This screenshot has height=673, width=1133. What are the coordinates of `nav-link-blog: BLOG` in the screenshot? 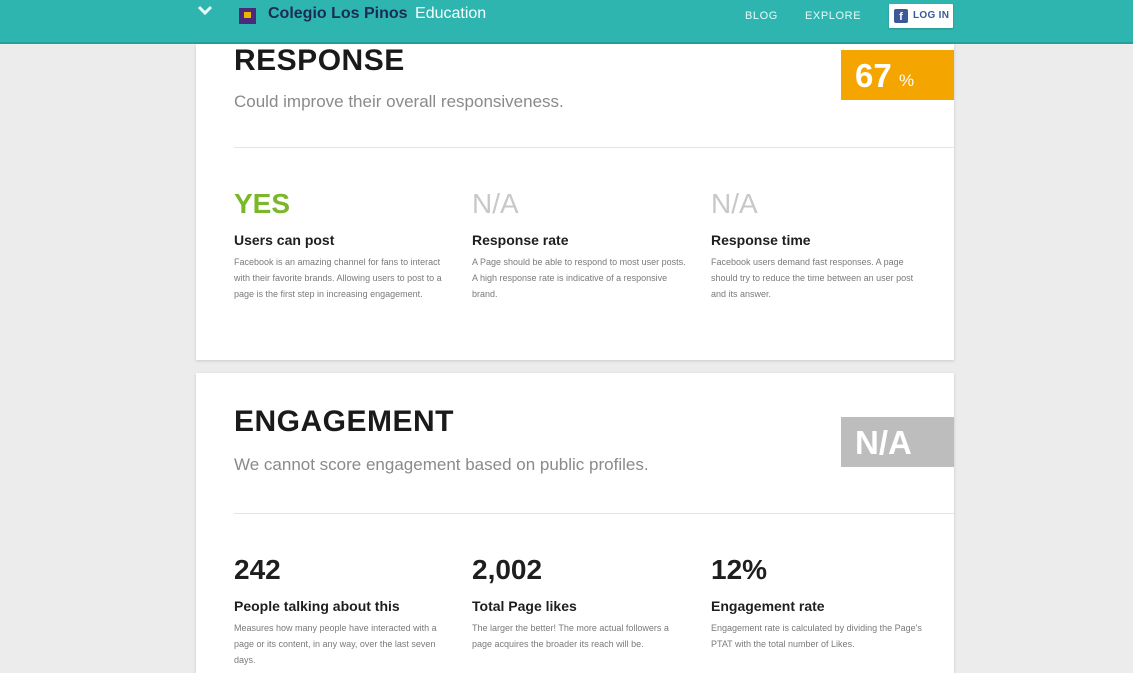 It's located at (761, 16).